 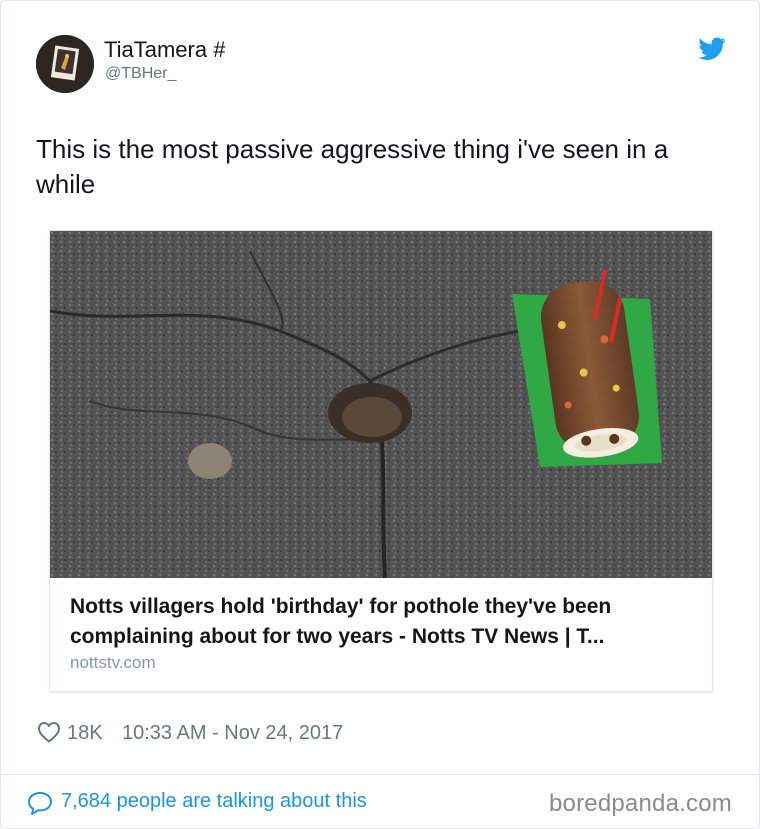 What do you see at coordinates (712, 49) in the screenshot?
I see `twitter-bird-icon` at bounding box center [712, 49].